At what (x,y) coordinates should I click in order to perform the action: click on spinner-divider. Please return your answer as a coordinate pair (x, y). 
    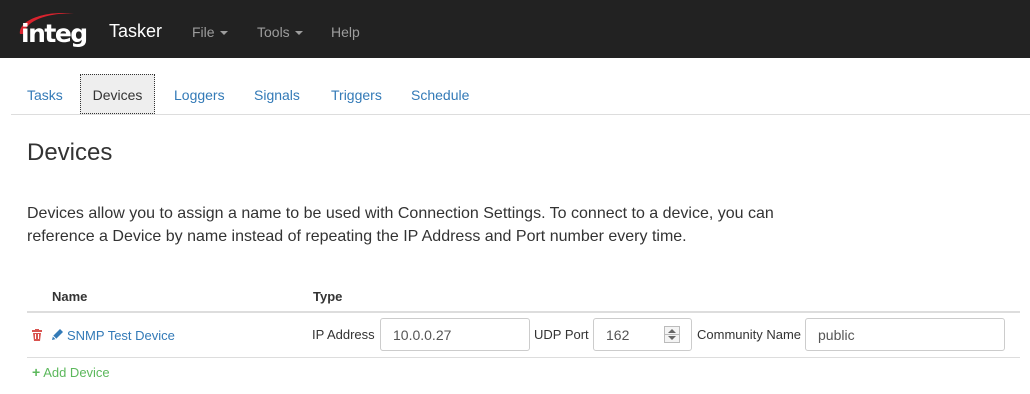
    Looking at the image, I should click on (672, 334).